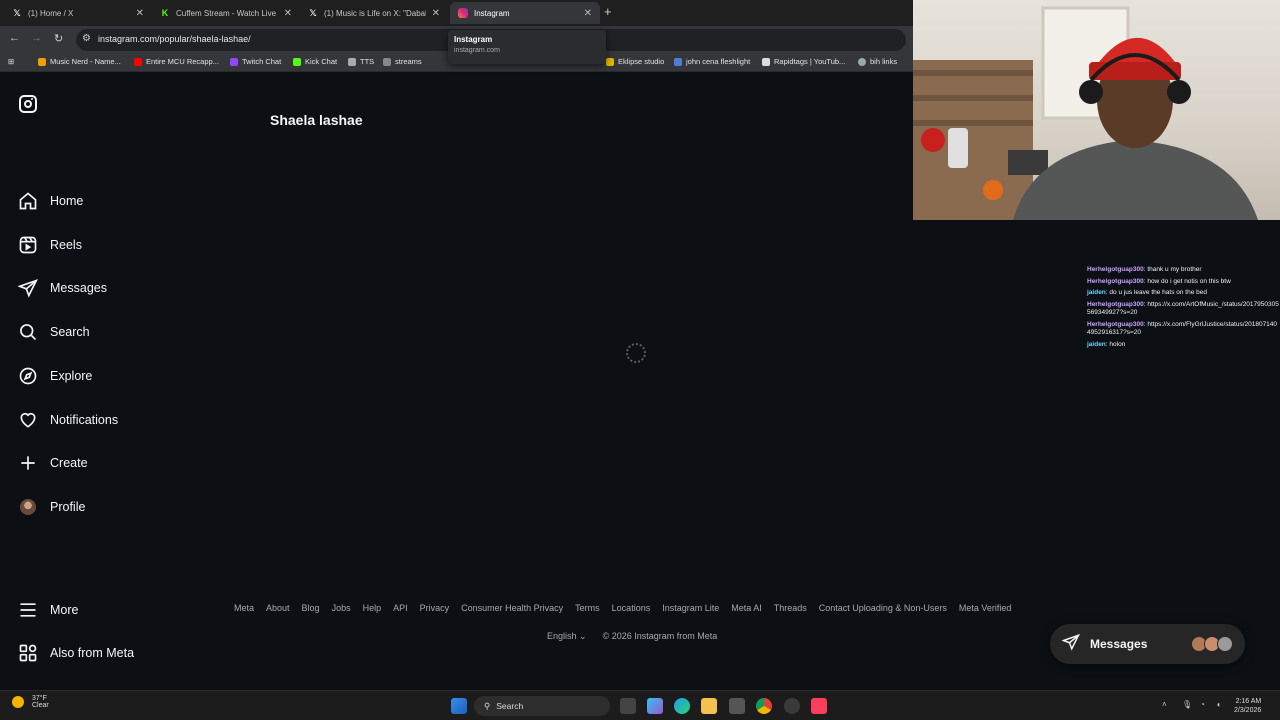  I want to click on nav-label: Create, so click(69, 463).